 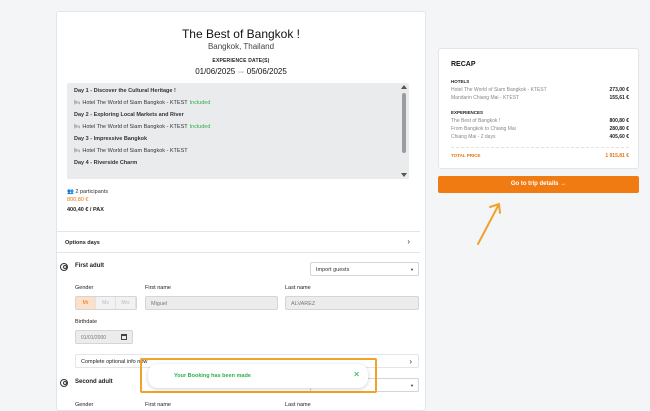 What do you see at coordinates (126, 303) in the screenshot?
I see `gender-mrs-button: Mrs` at bounding box center [126, 303].